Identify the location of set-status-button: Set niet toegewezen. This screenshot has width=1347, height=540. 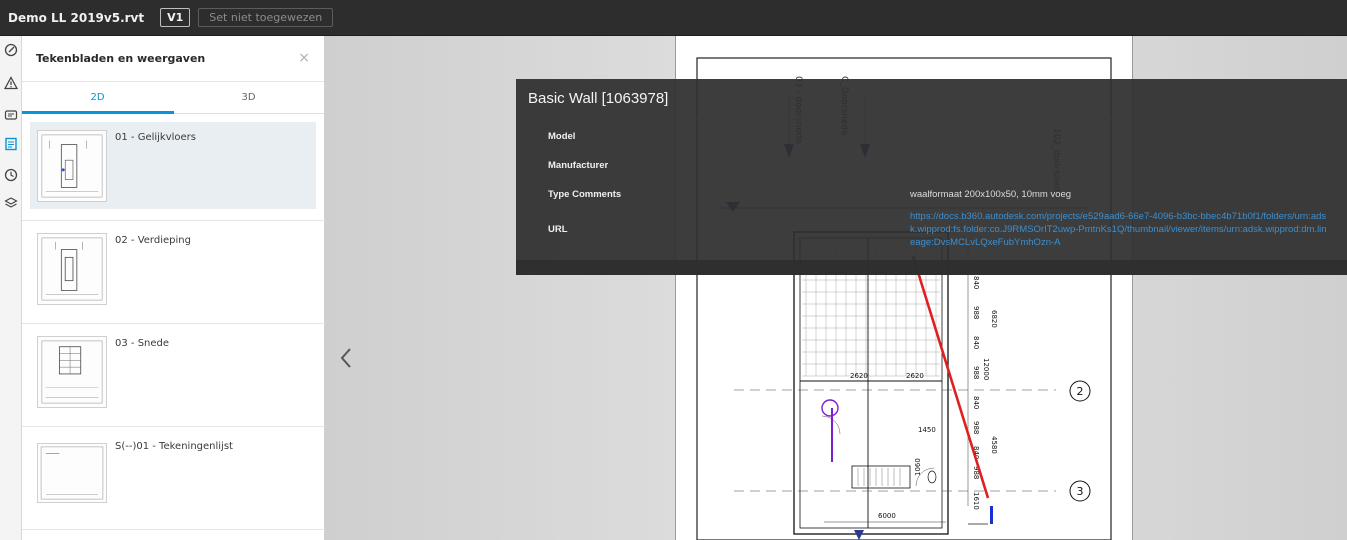
(266, 17).